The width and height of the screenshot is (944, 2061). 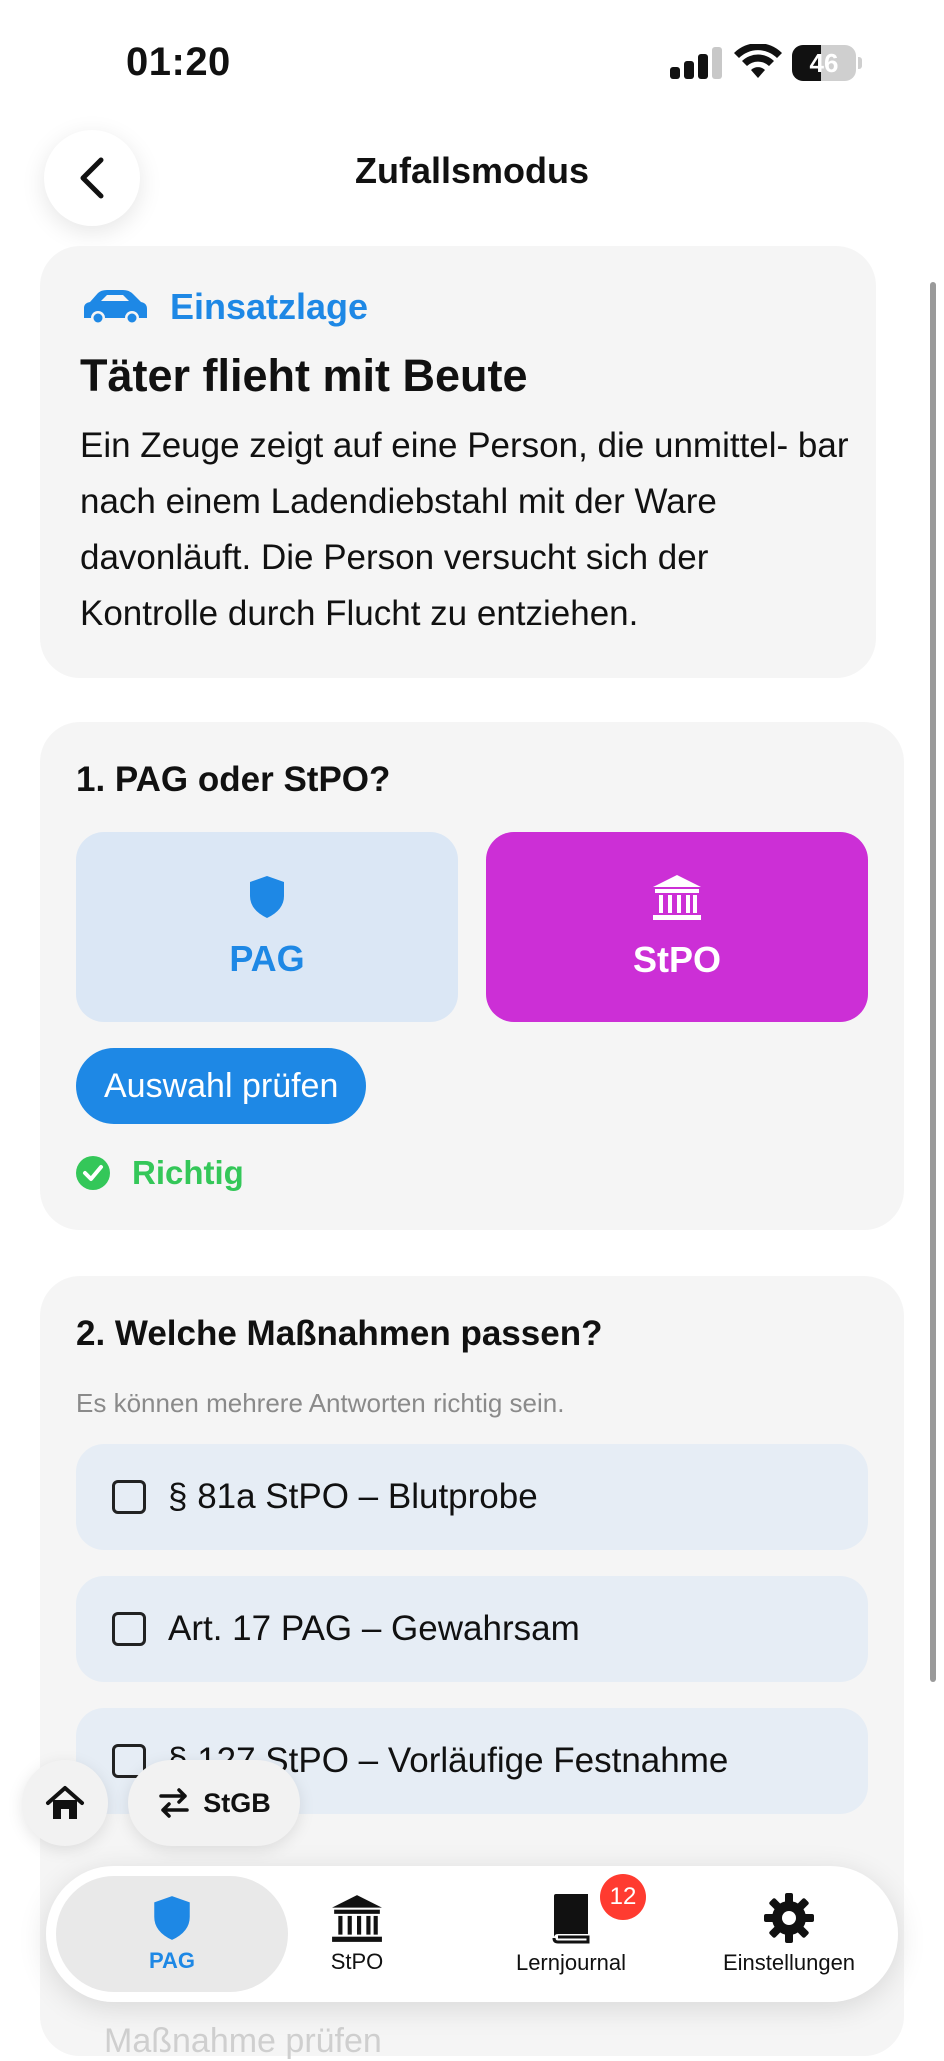 What do you see at coordinates (472, 170) in the screenshot?
I see `page-title: Zufallsmodus` at bounding box center [472, 170].